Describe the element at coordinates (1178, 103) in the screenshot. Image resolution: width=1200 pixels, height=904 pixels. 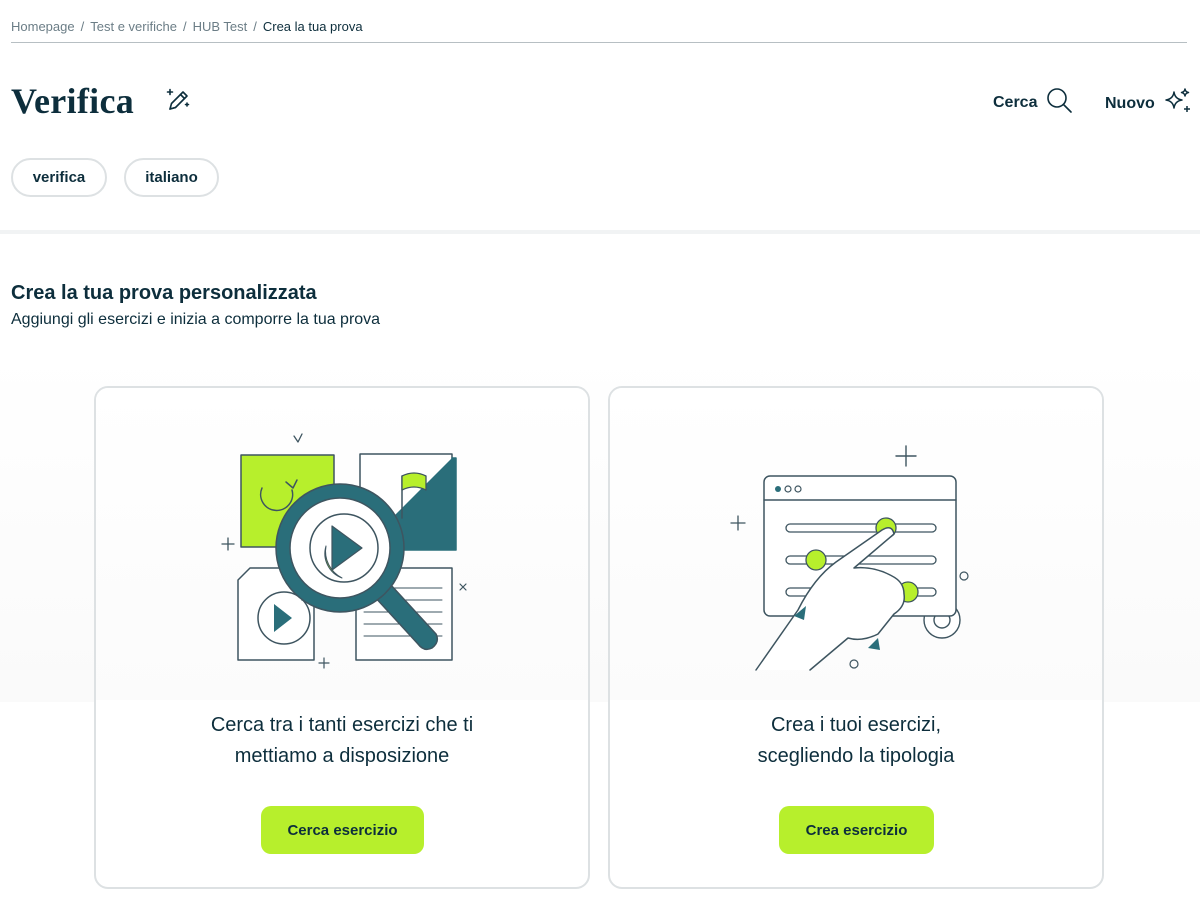
I see `sparkle-icon` at that location.